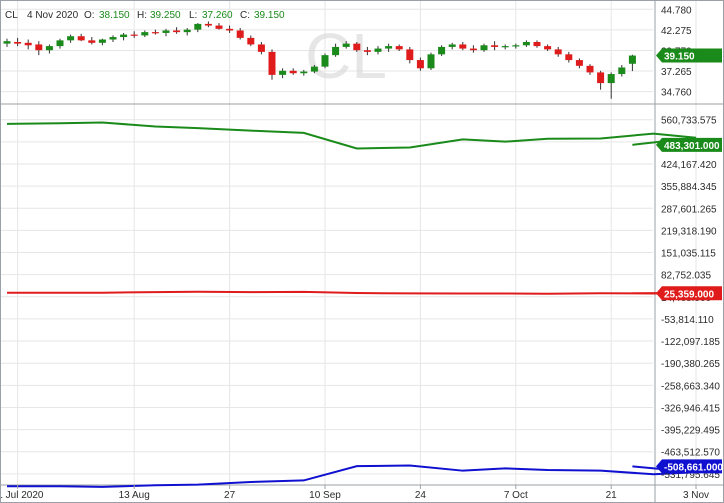 This screenshot has height=503, width=724. What do you see at coordinates (22, 495) in the screenshot?
I see `time-tick-label: 31 Jul 2020` at bounding box center [22, 495].